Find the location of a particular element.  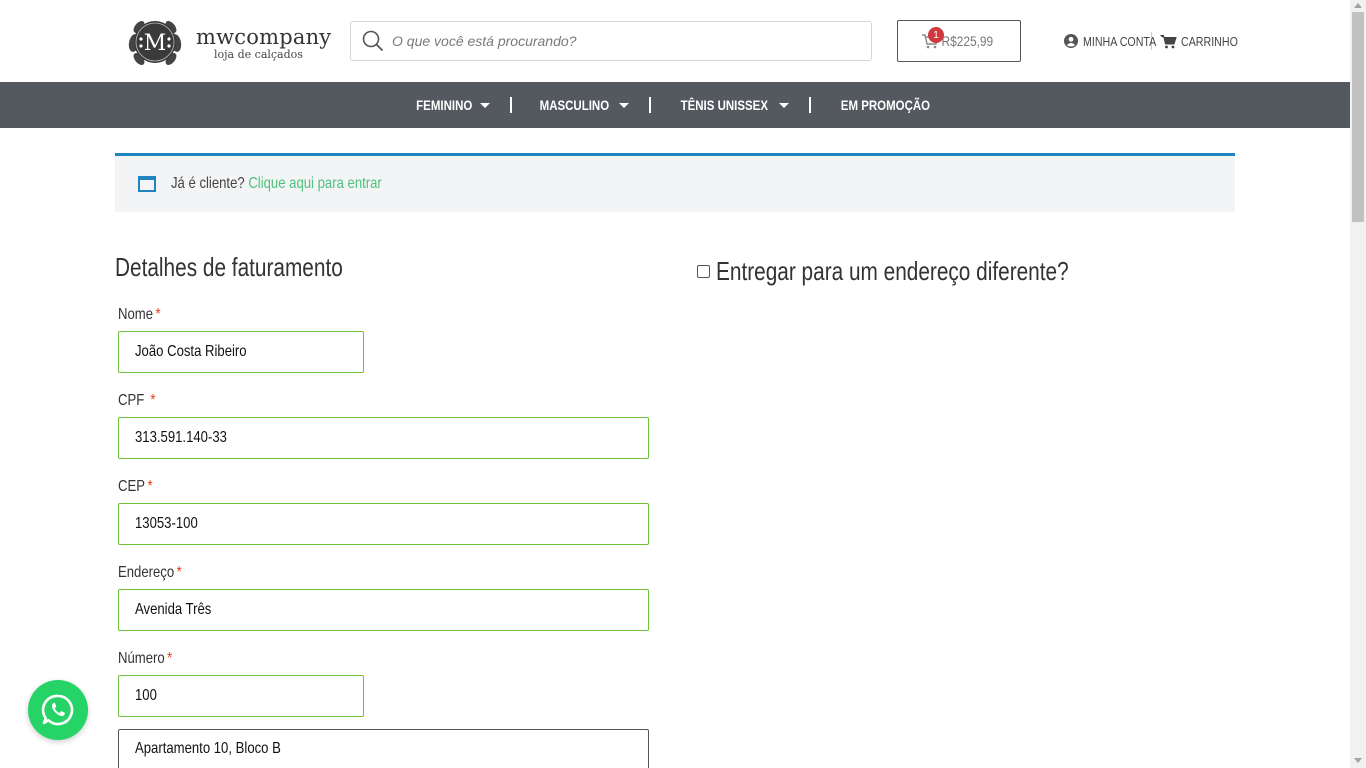

cart-total-button: R$225,99 is located at coordinates (959, 41).